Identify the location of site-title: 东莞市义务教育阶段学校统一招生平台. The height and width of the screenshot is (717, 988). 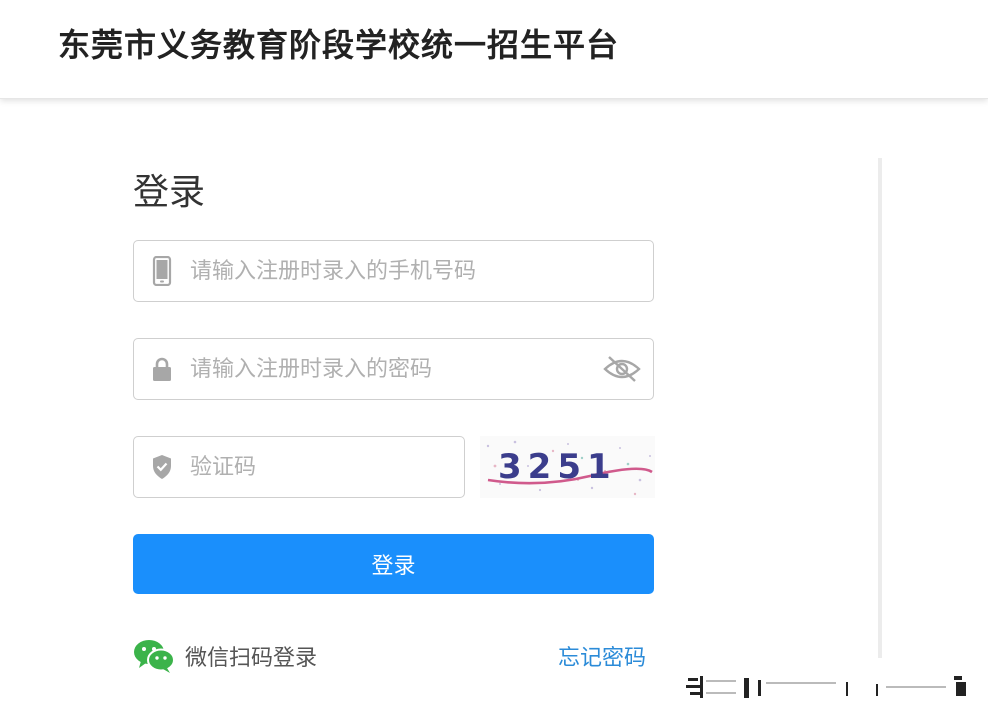
(339, 45).